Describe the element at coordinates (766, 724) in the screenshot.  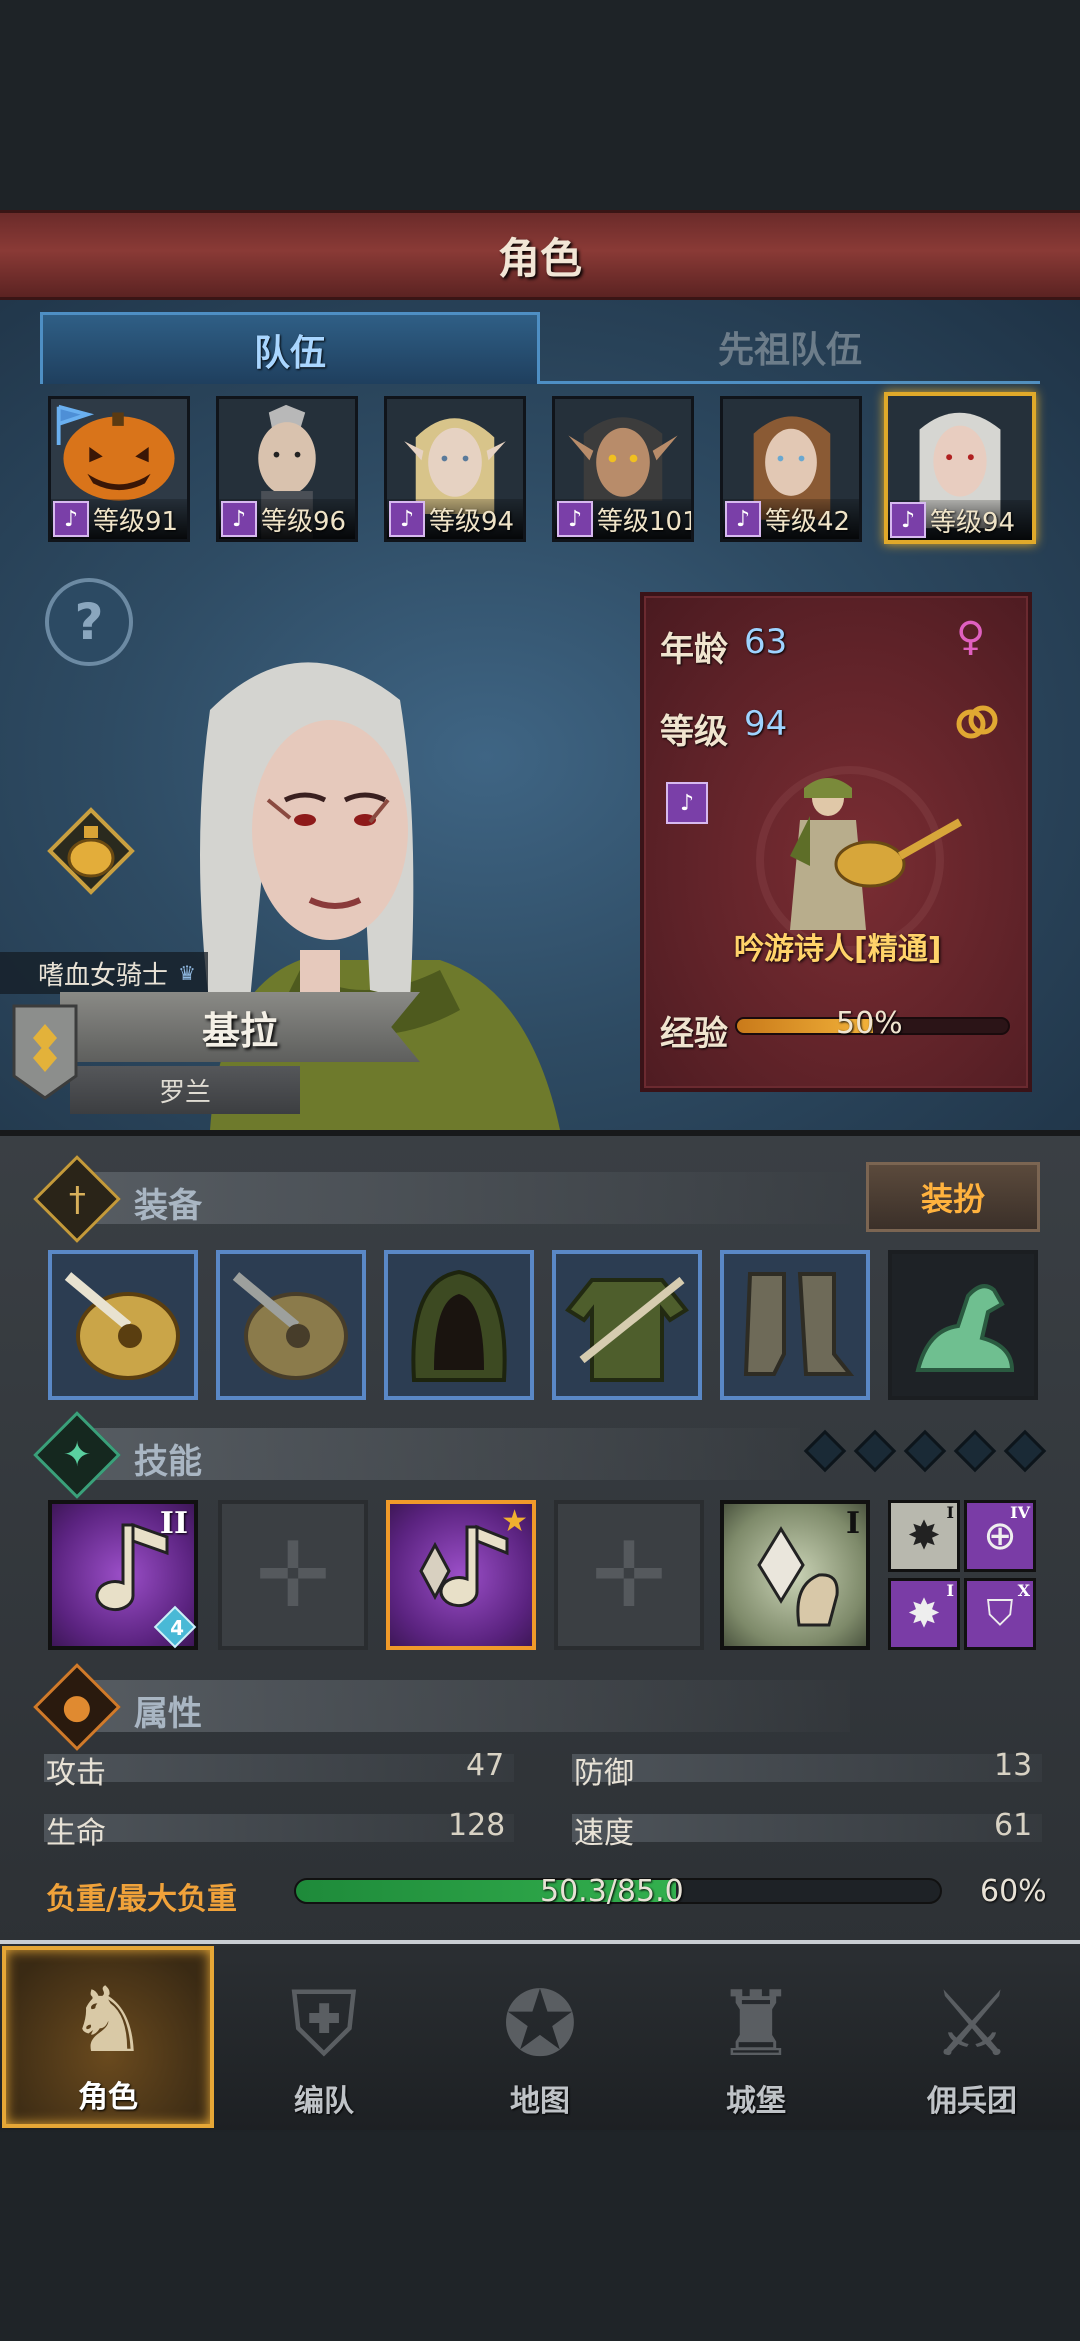
I see `level-value: 94` at that location.